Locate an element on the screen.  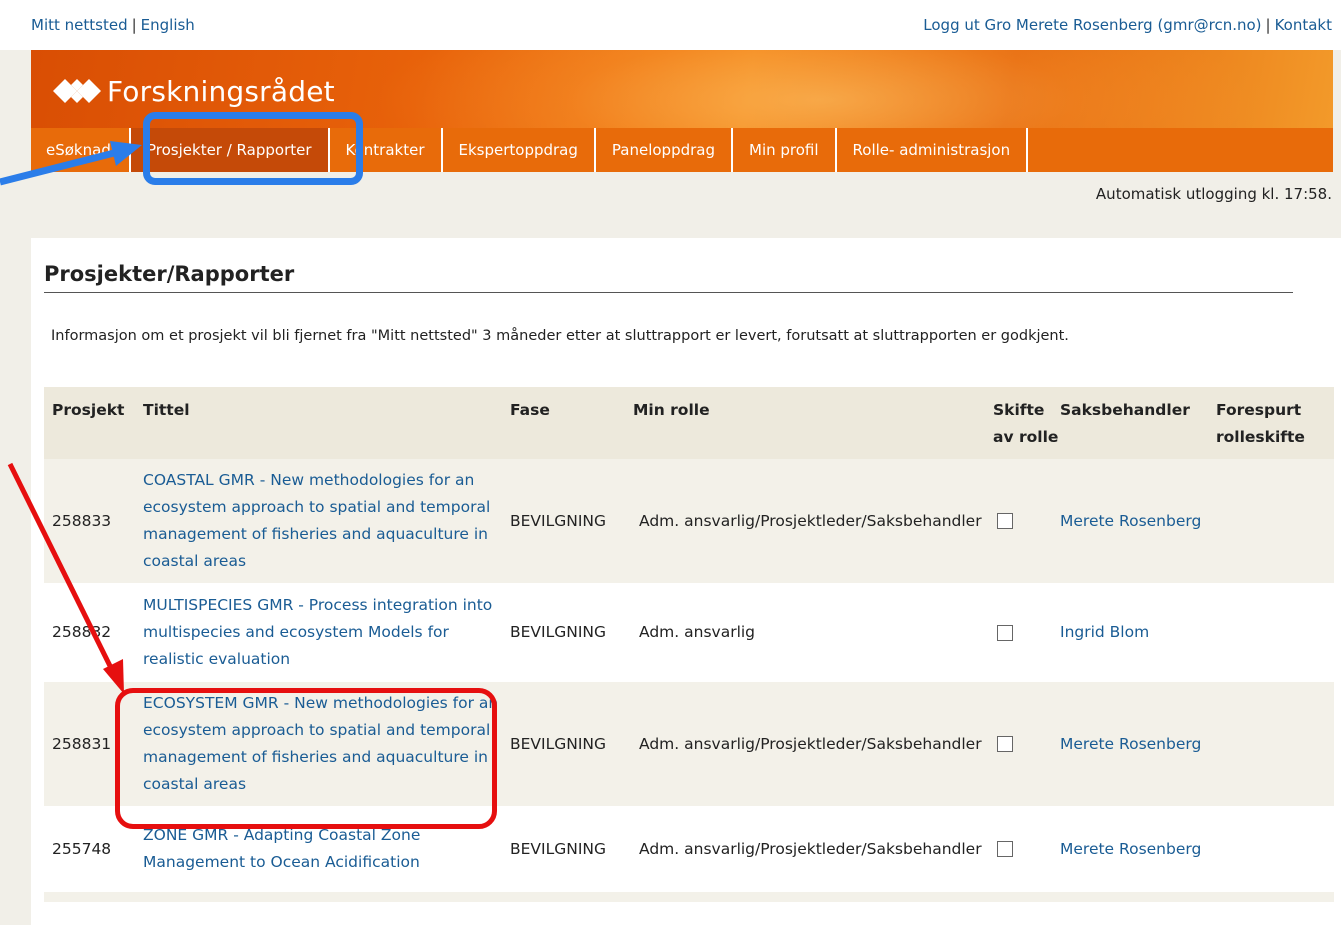
banner-decoration is located at coordinates (821, 89).